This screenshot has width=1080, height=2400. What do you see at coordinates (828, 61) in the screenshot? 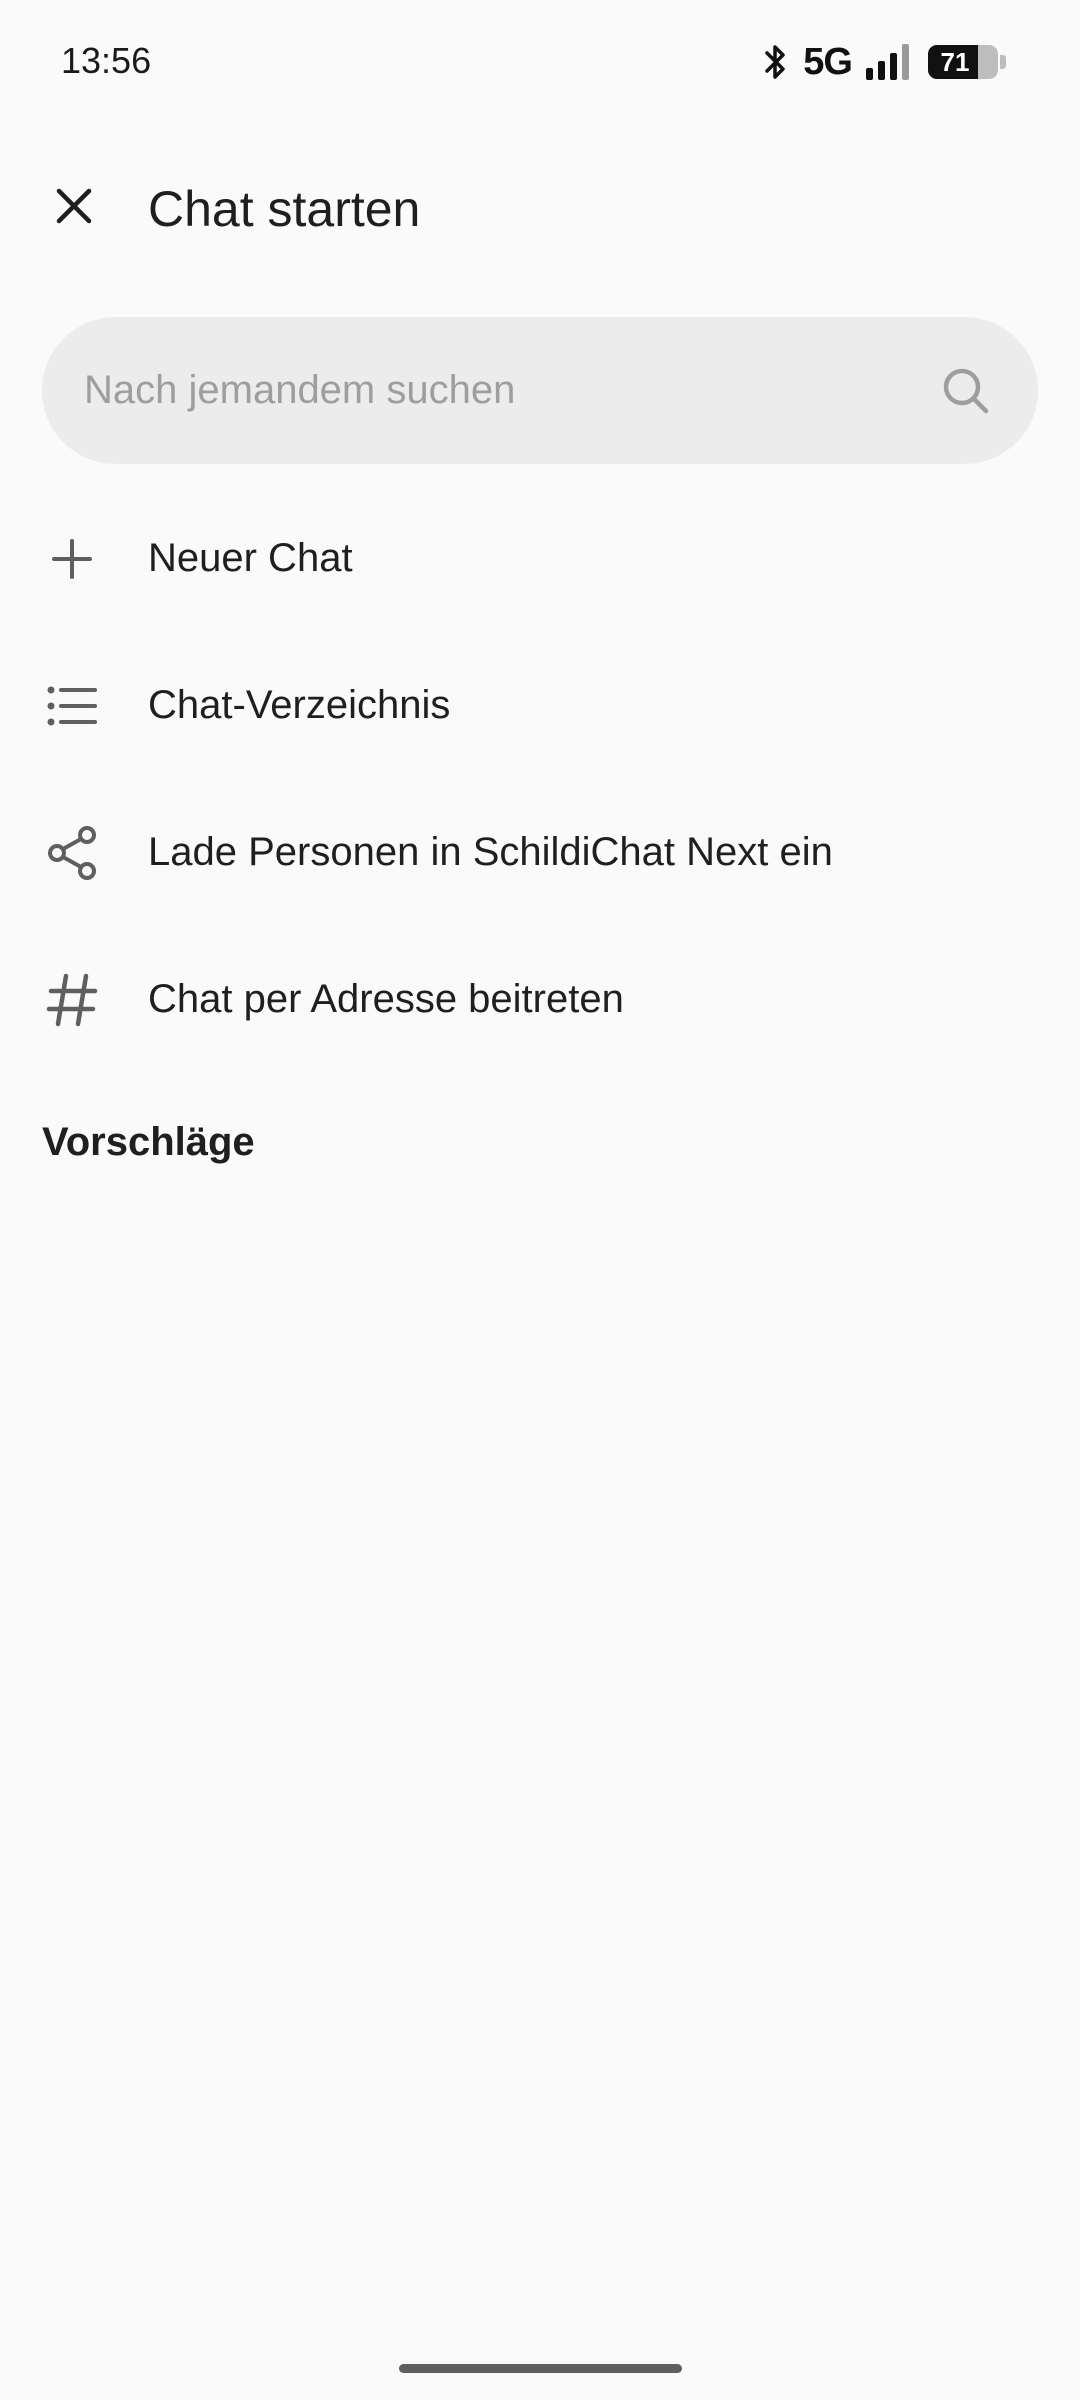
I see `network-type: 5G` at bounding box center [828, 61].